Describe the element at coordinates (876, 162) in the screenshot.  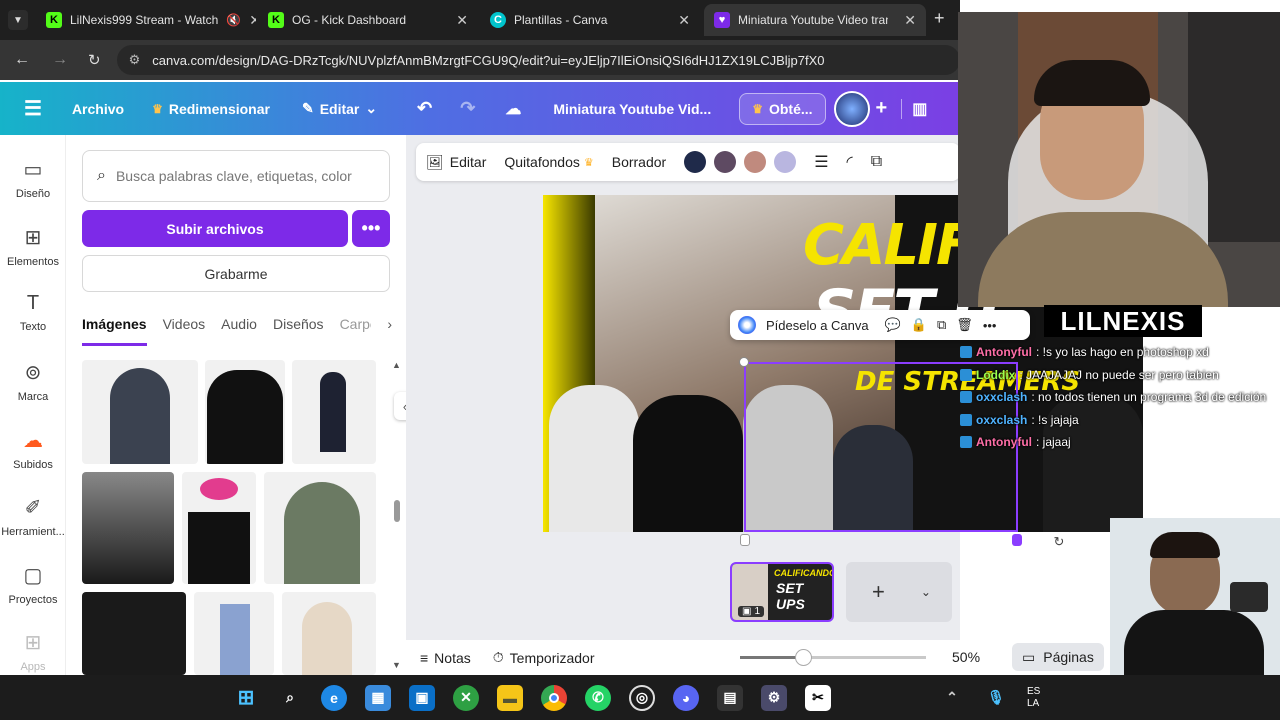
I see `crop-icon: ⧉` at that location.